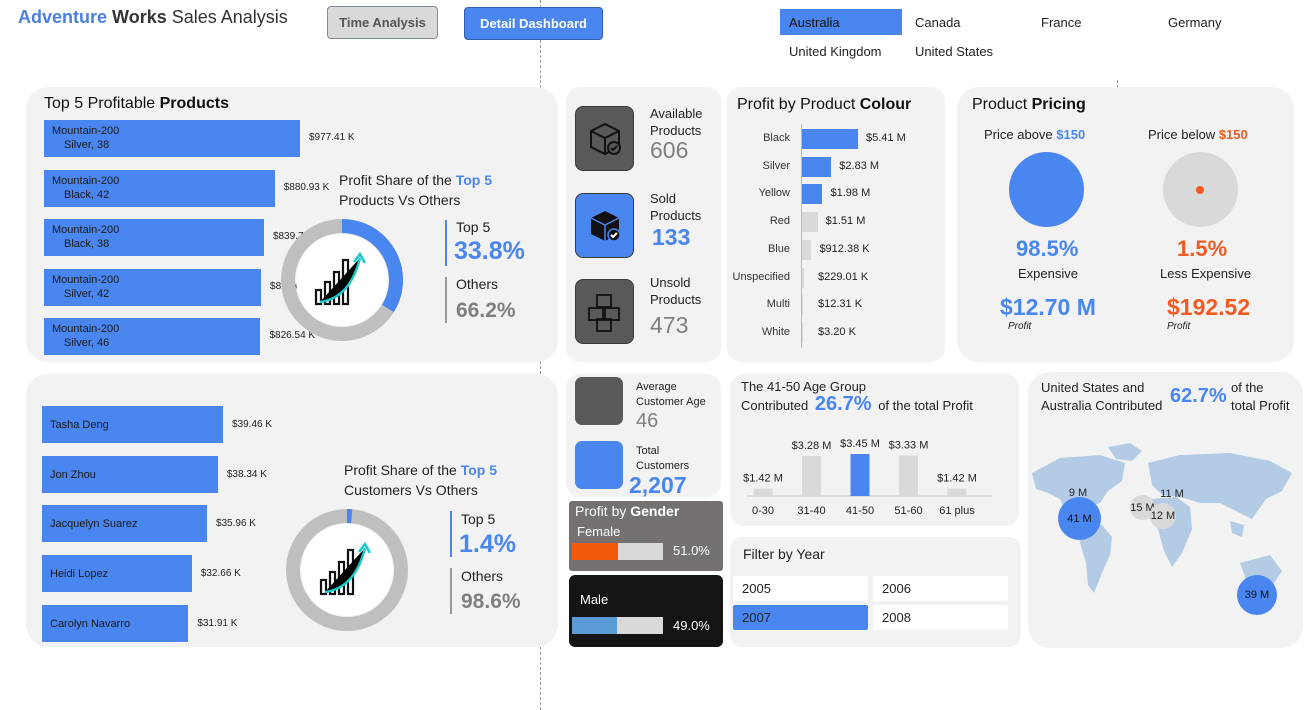 This screenshot has width=1308, height=710. What do you see at coordinates (850, 193) in the screenshot?
I see `colour-value: $1.98 M` at bounding box center [850, 193].